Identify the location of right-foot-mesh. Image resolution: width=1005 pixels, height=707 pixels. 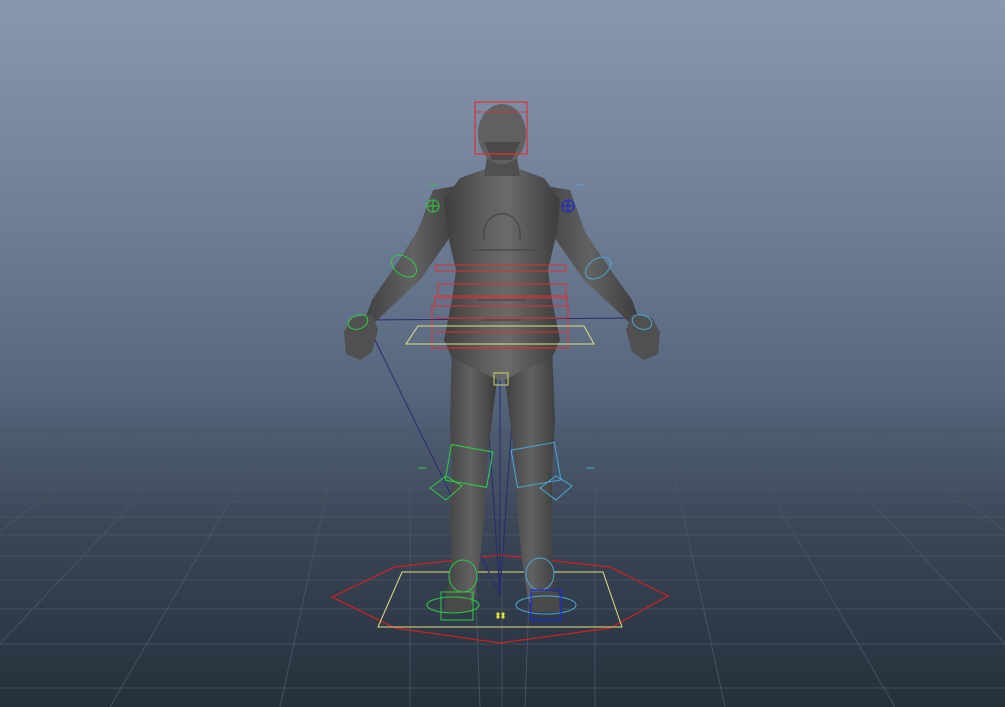
(545, 602).